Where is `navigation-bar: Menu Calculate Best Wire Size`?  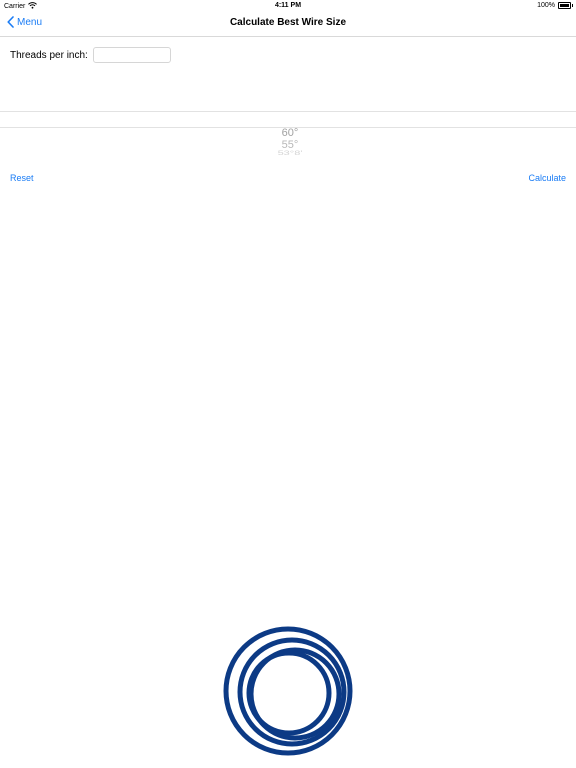
navigation-bar: Menu Calculate Best Wire Size is located at coordinates (288, 24).